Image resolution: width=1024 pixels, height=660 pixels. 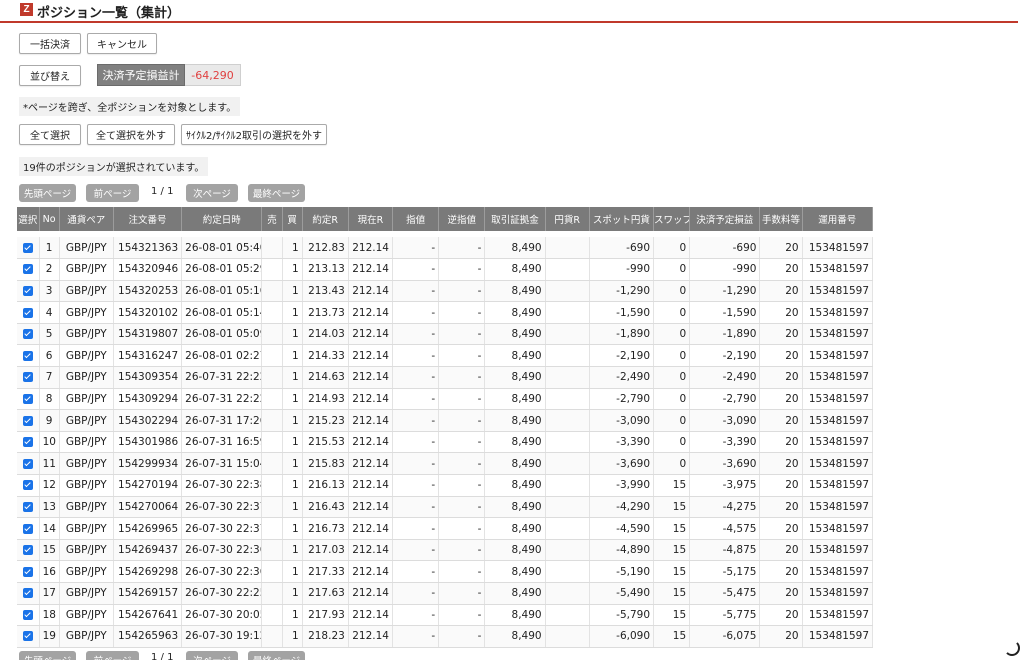 What do you see at coordinates (276, 655) in the screenshot?
I see `last-page-button-bottom: 最終ページ` at bounding box center [276, 655].